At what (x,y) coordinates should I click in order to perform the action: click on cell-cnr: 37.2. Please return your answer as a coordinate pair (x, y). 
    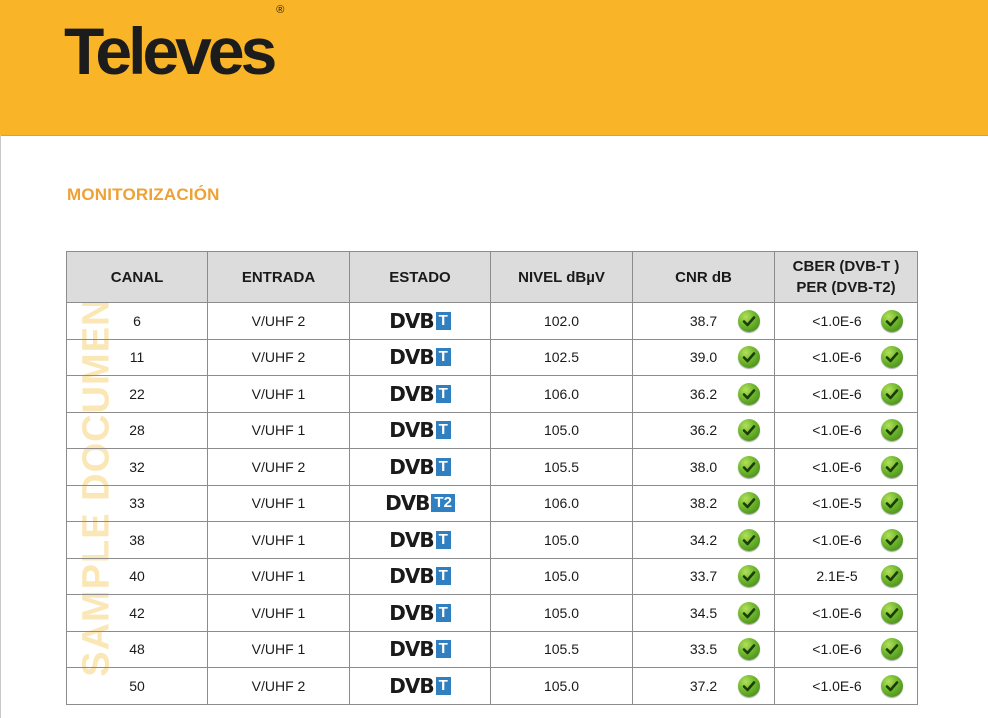
    Looking at the image, I should click on (703, 686).